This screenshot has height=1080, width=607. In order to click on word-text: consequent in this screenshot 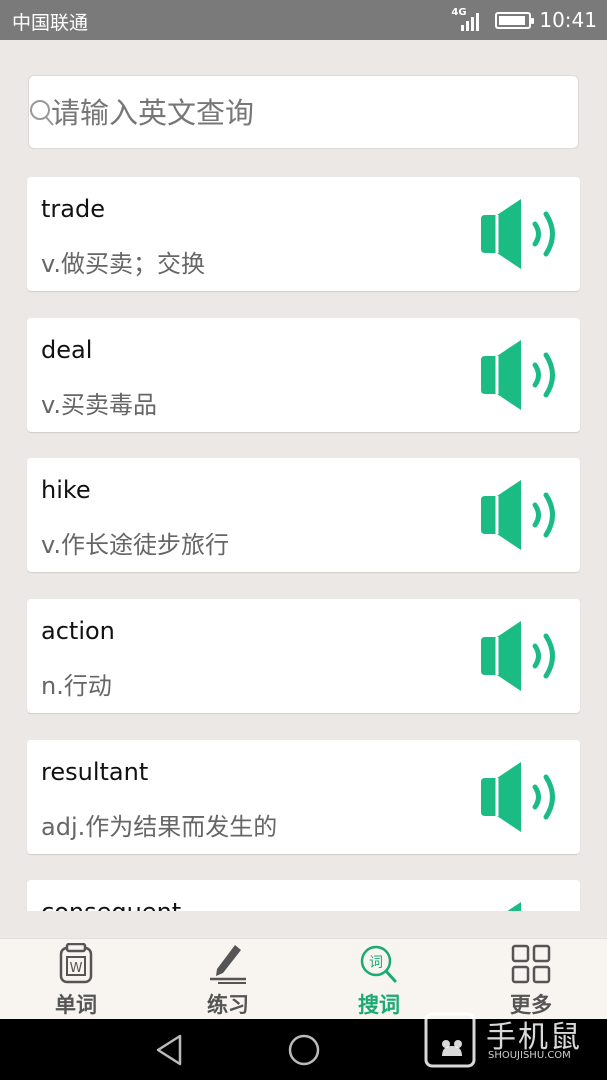, I will do `click(111, 904)`.